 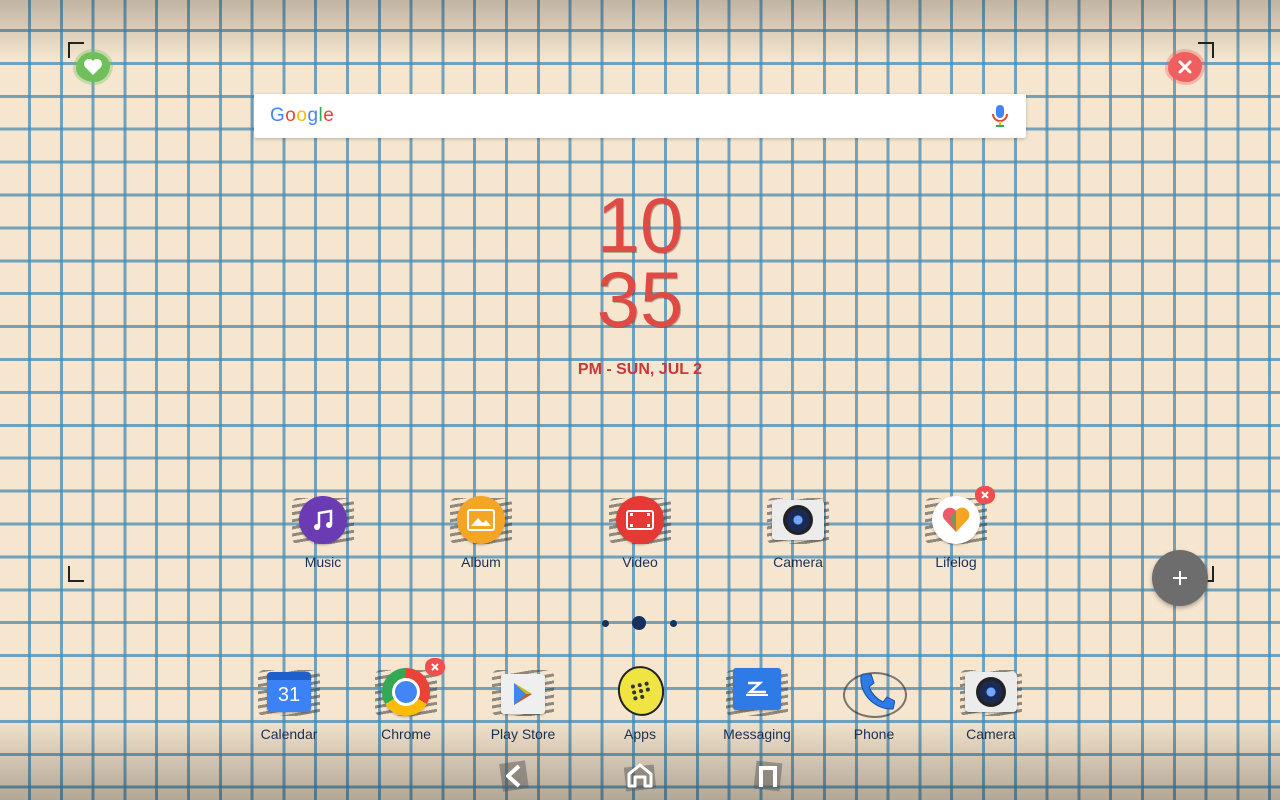 I want to click on home-button, so click(x=640, y=776).